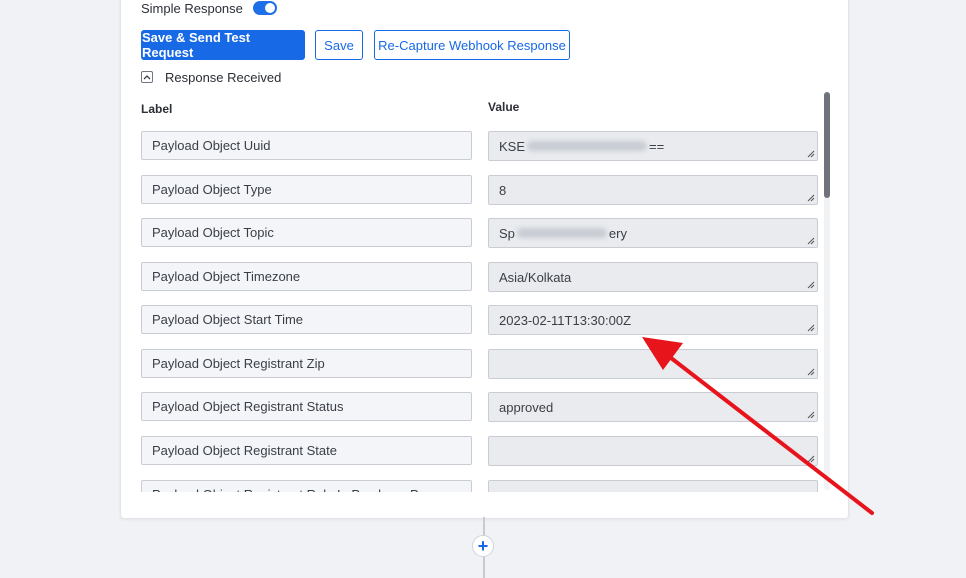 Image resolution: width=966 pixels, height=578 pixels. What do you see at coordinates (535, 277) in the screenshot?
I see `field-value-text: Asia/Kolkata` at bounding box center [535, 277].